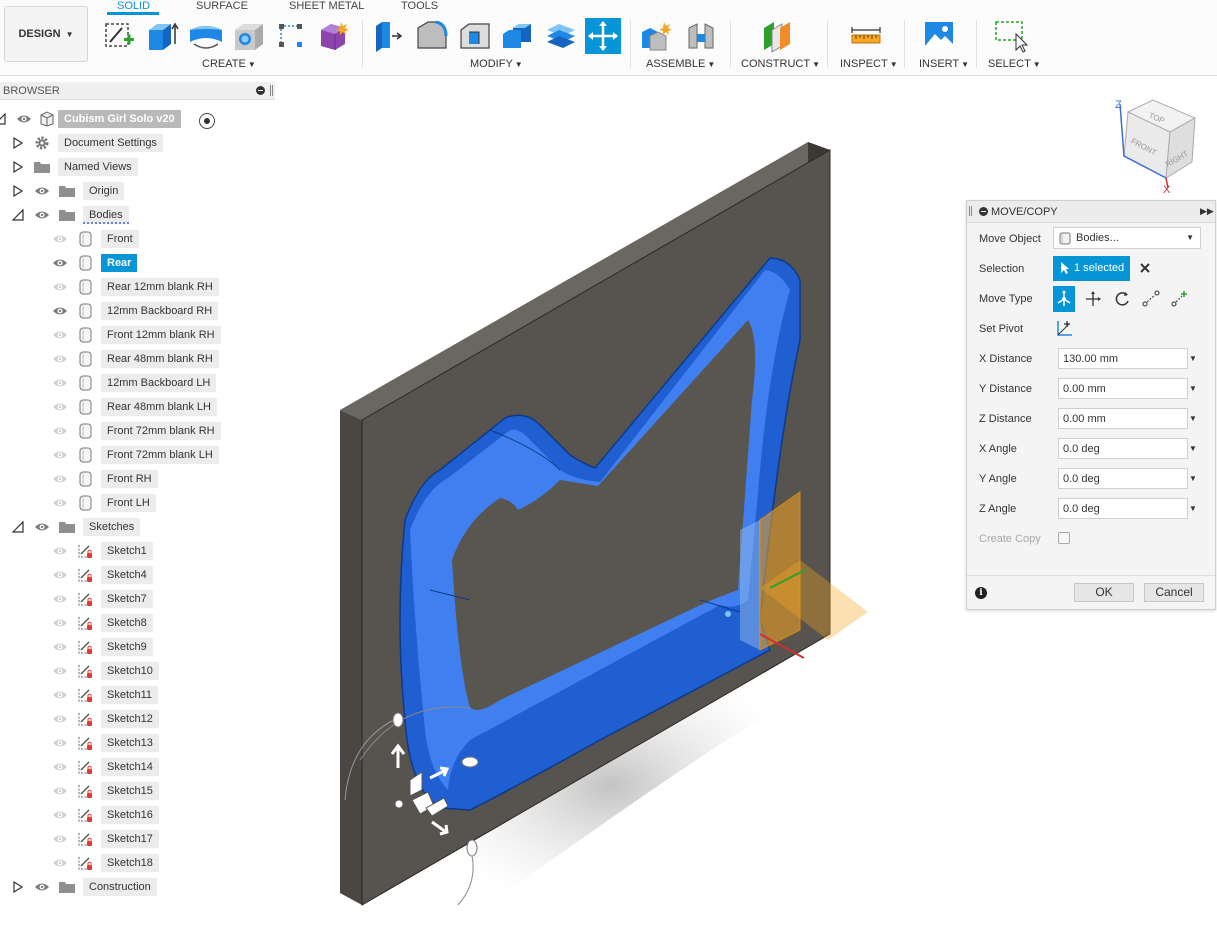  Describe the element at coordinates (130, 671) in the screenshot. I see `sketch-label: Sketch10` at that location.